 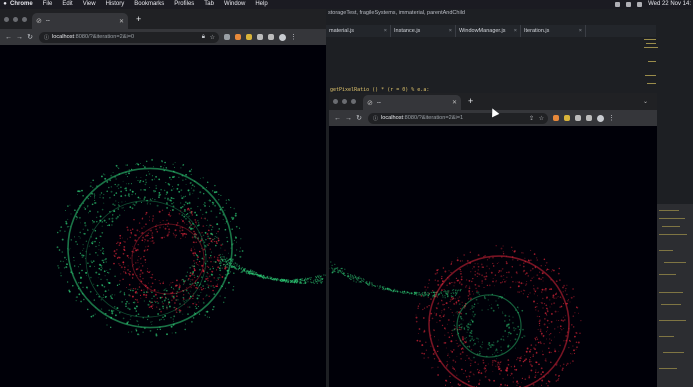 What do you see at coordinates (358, 31) in the screenshot?
I see `editor-tab-material: material.js ×` at bounding box center [358, 31].